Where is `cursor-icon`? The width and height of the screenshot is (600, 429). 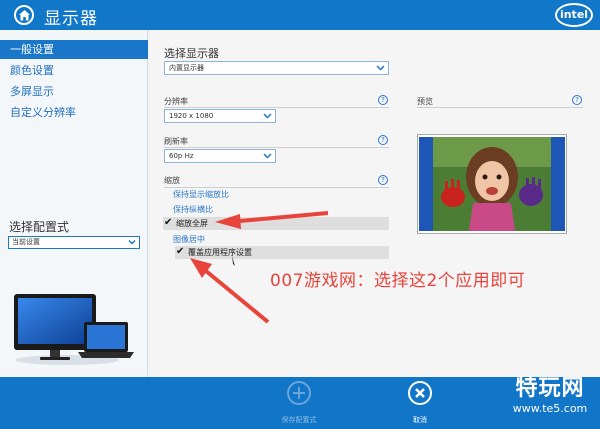
cursor-icon is located at coordinates (233, 261).